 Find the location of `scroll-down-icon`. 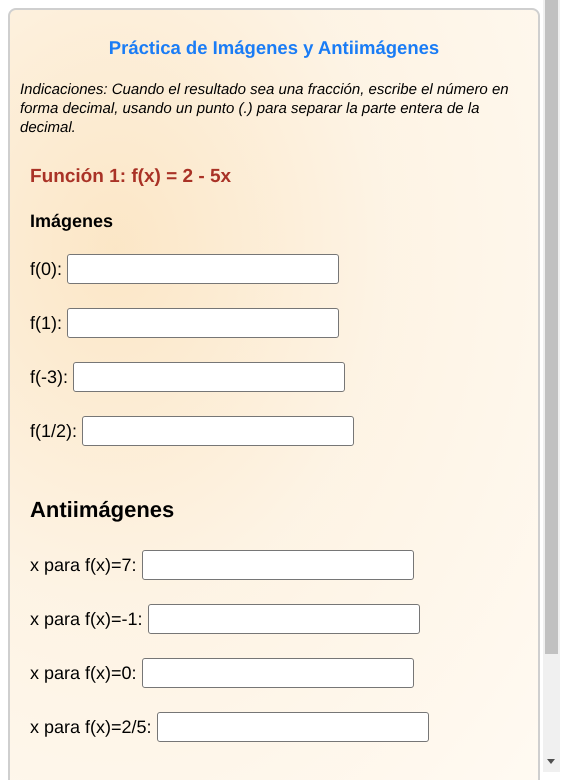

scroll-down-icon is located at coordinates (551, 761).